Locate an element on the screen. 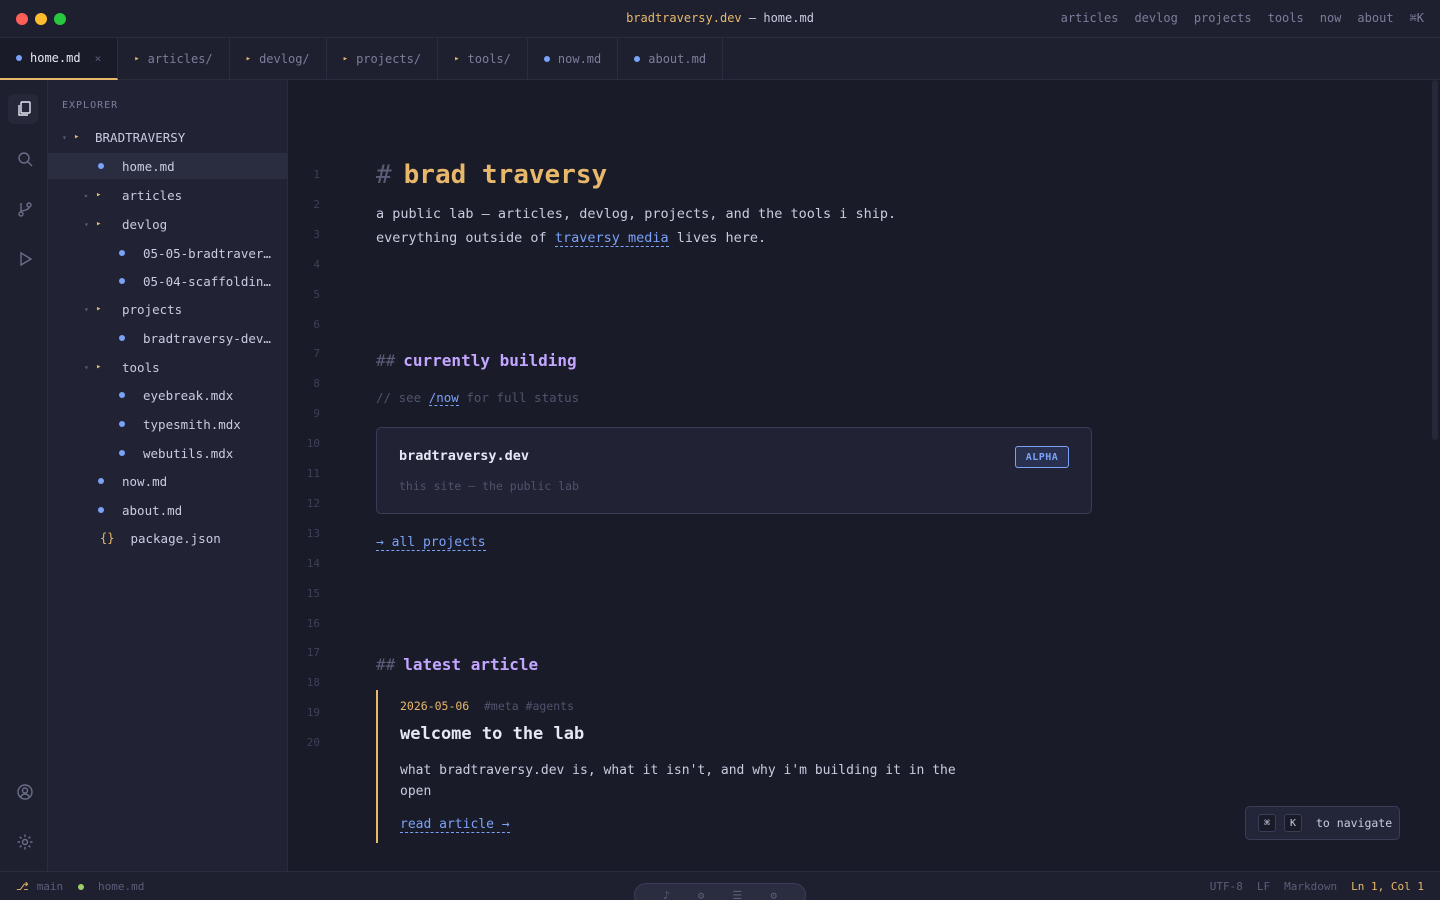 This screenshot has height=900, width=1440. tree-item-devlog: ▾ ▸ devlog is located at coordinates (168, 224).